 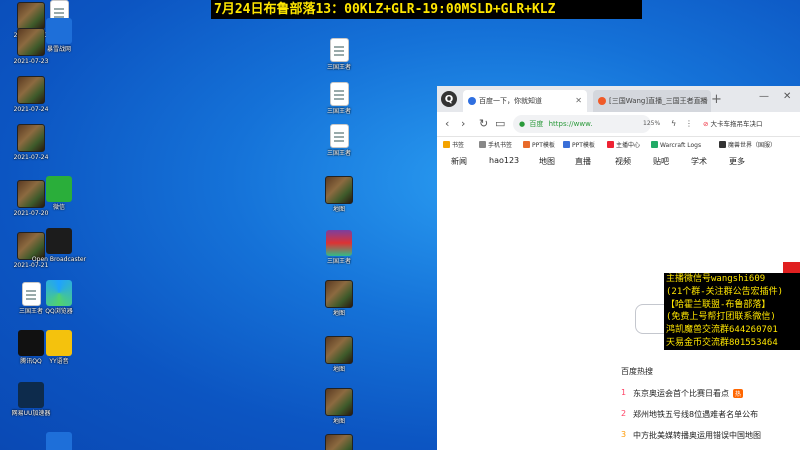 I want to click on tab-baidu: 百度一下，你就知道 ✕, so click(x=525, y=101).